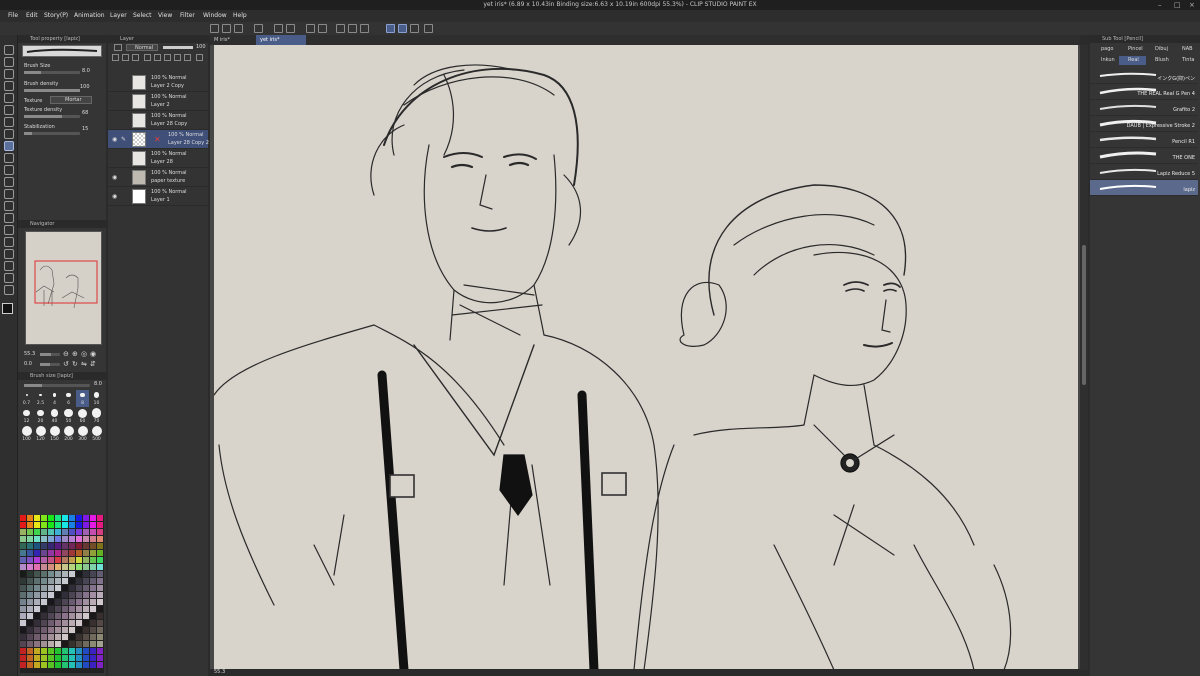 The width and height of the screenshot is (1200, 676). What do you see at coordinates (9, 158) in the screenshot?
I see `airbrush-icon` at bounding box center [9, 158].